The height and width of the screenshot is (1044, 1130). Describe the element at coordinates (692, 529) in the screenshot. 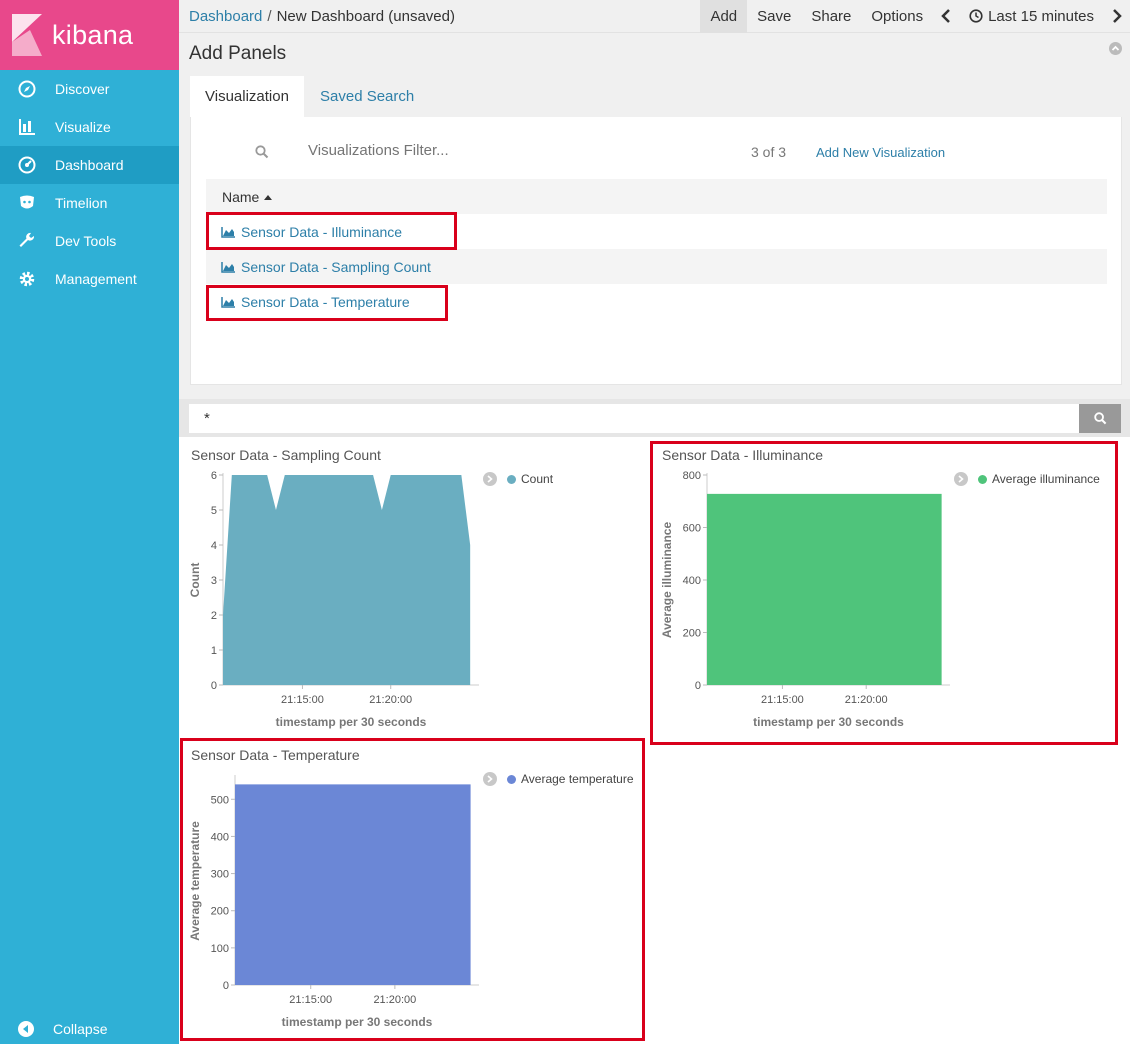

I see `y-tick-label: 600` at that location.